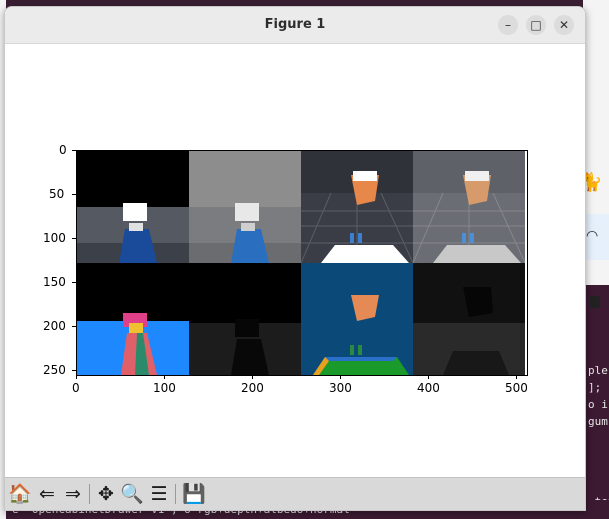  What do you see at coordinates (194, 494) in the screenshot?
I see `save-icon: 💾` at bounding box center [194, 494].